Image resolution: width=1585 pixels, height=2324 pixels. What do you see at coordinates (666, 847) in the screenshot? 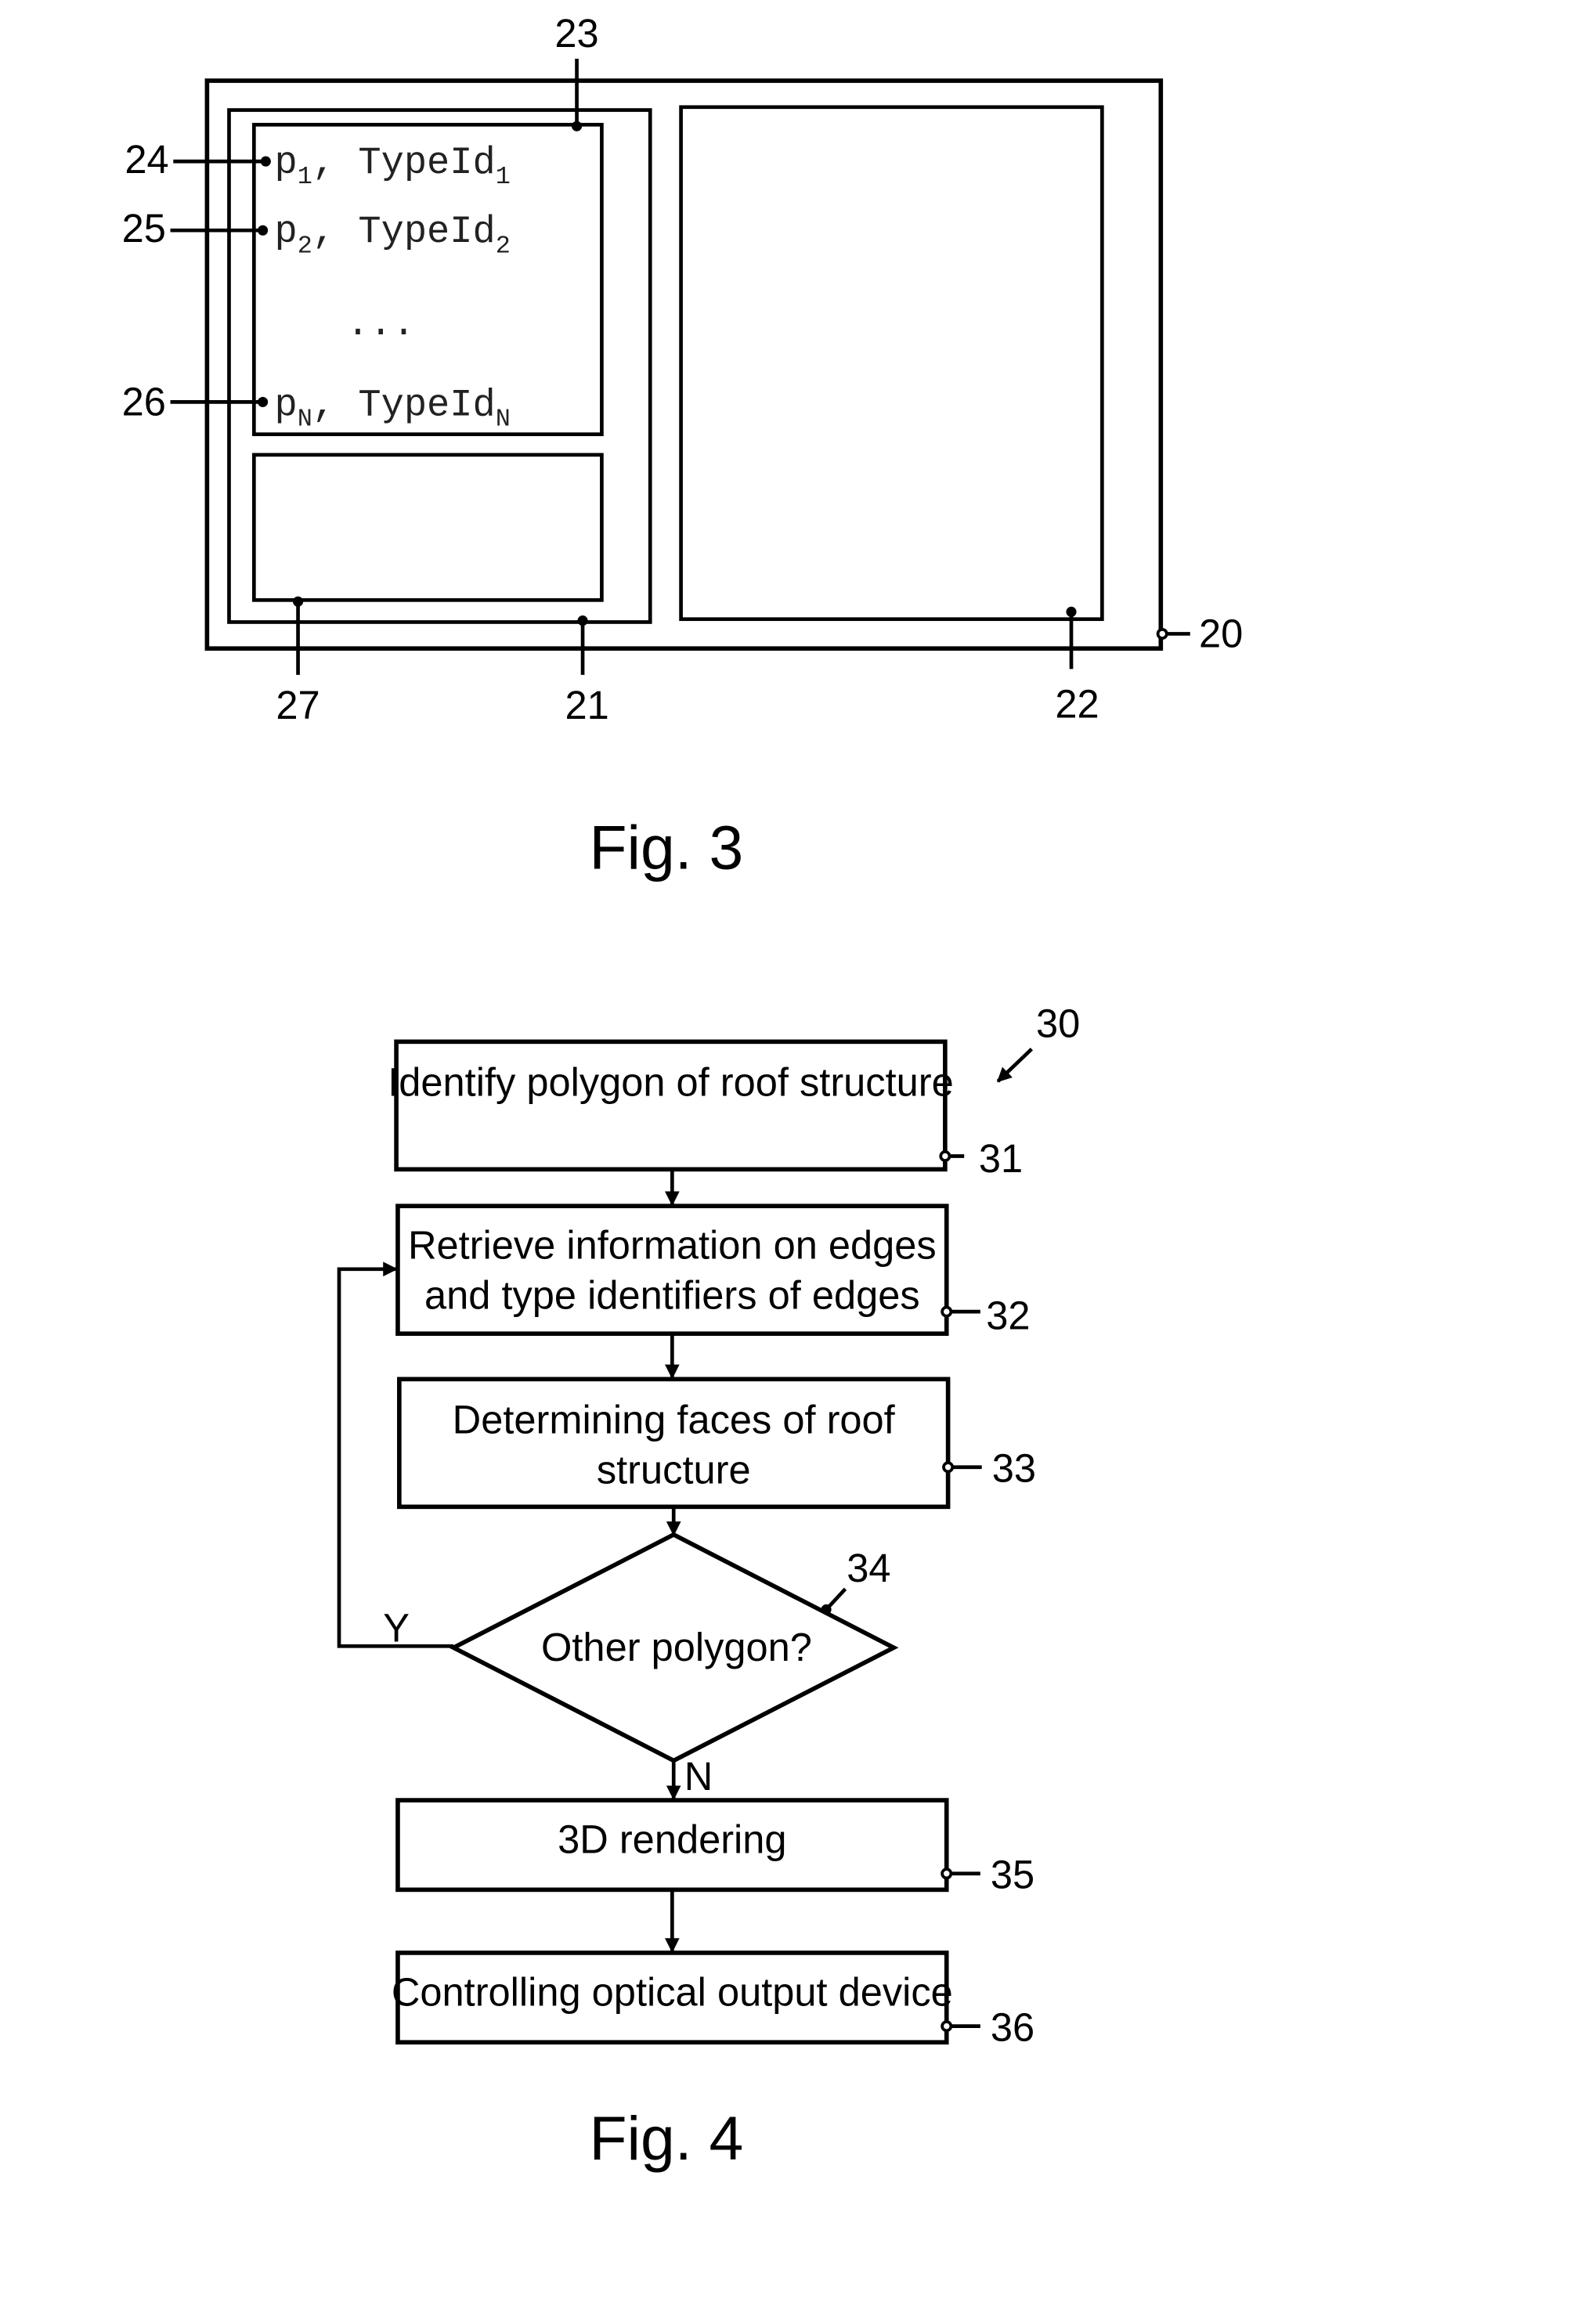
I see `figure-3-caption: Fig. 3` at bounding box center [666, 847].